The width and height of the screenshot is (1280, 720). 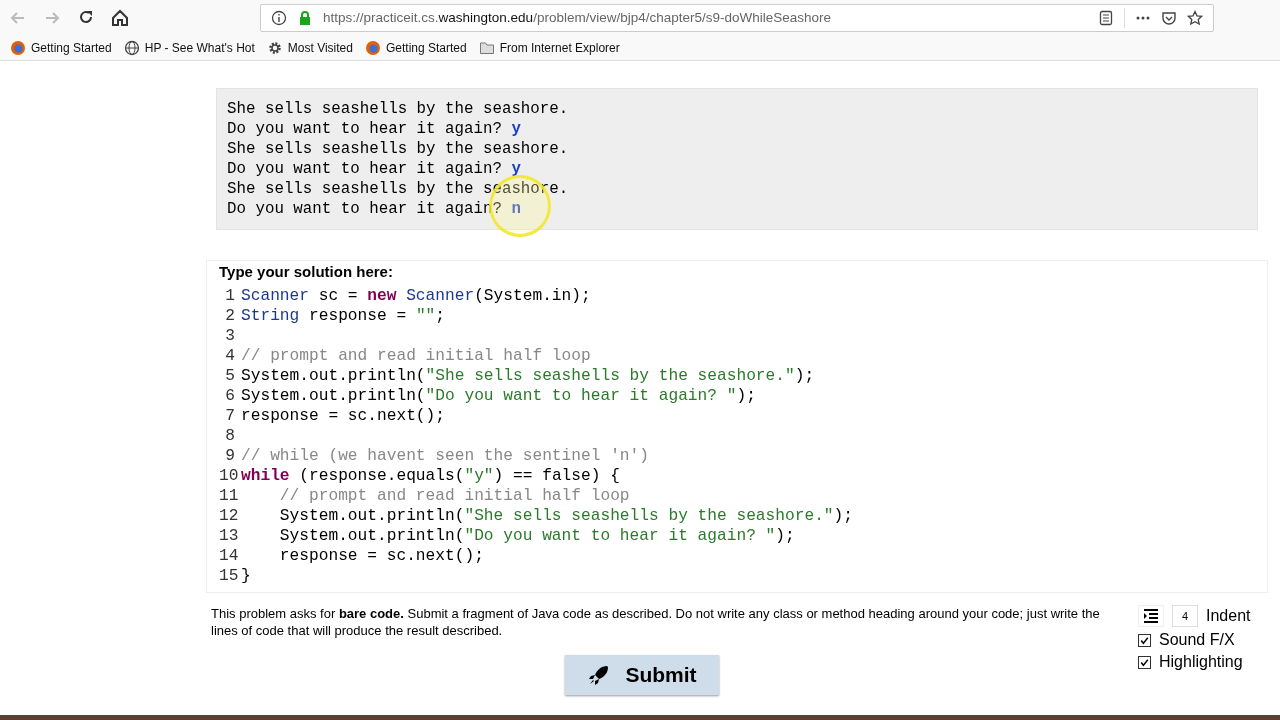 I want to click on line-number: 9, so click(x=229, y=456).